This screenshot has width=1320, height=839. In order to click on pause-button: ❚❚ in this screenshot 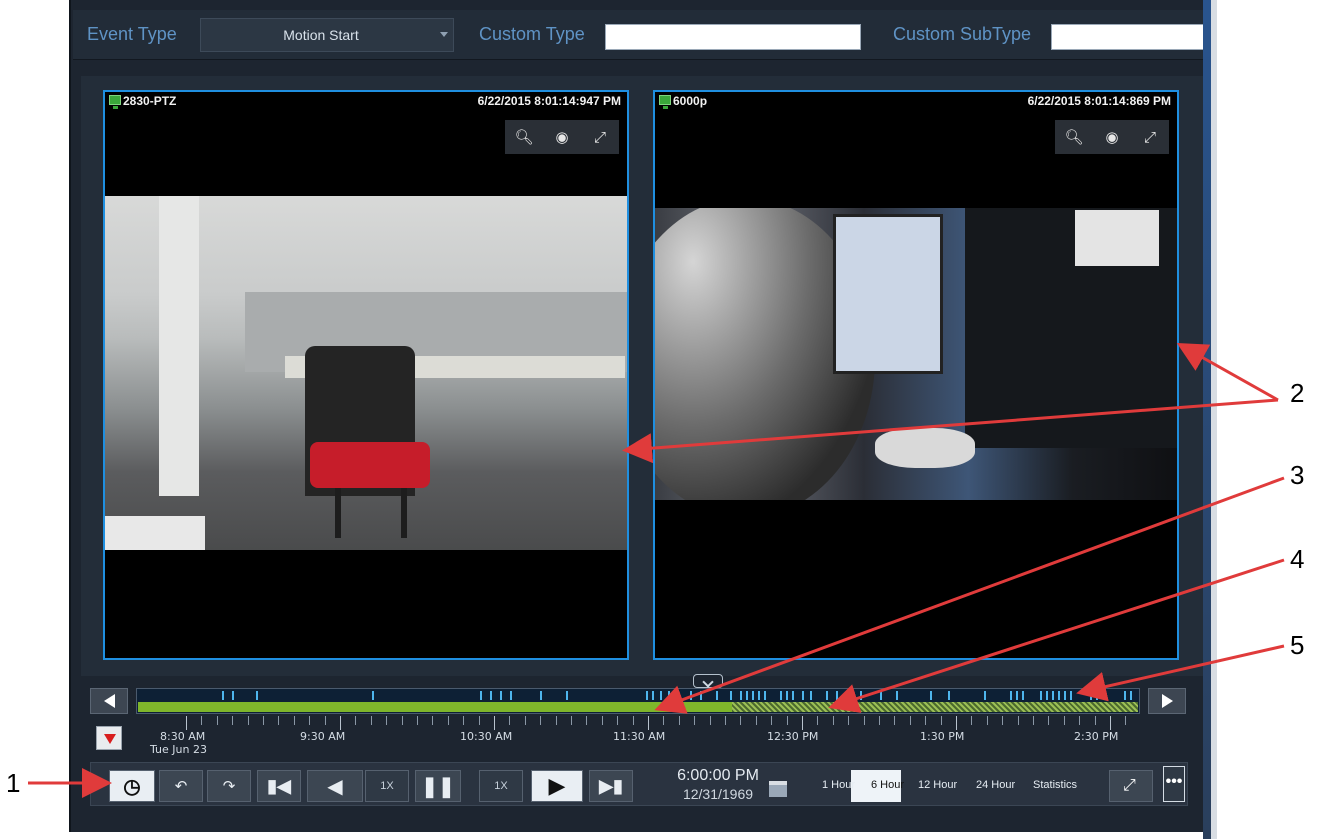, I will do `click(438, 786)`.